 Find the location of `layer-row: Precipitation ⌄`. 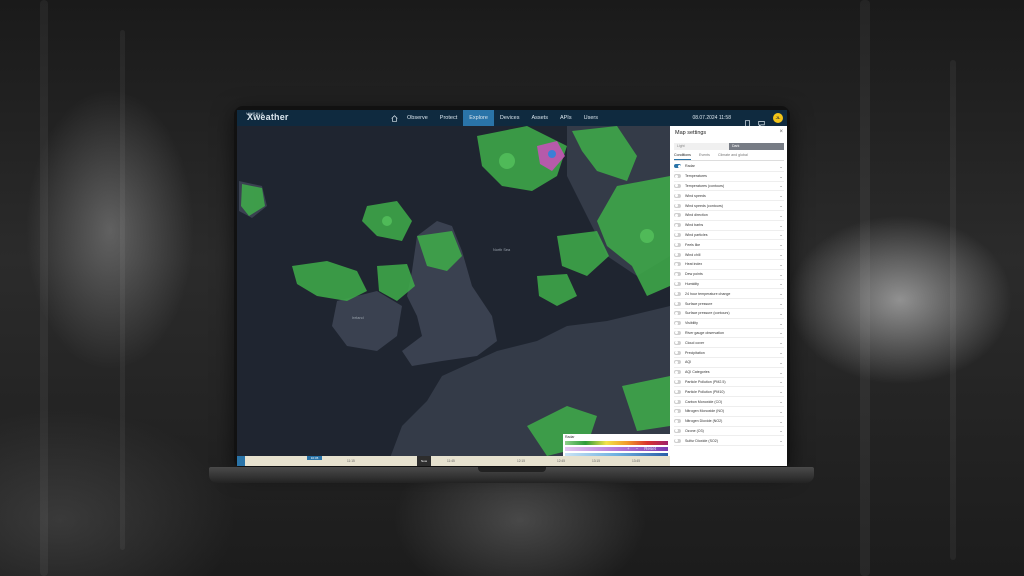

layer-row: Precipitation ⌄ is located at coordinates (729, 353).